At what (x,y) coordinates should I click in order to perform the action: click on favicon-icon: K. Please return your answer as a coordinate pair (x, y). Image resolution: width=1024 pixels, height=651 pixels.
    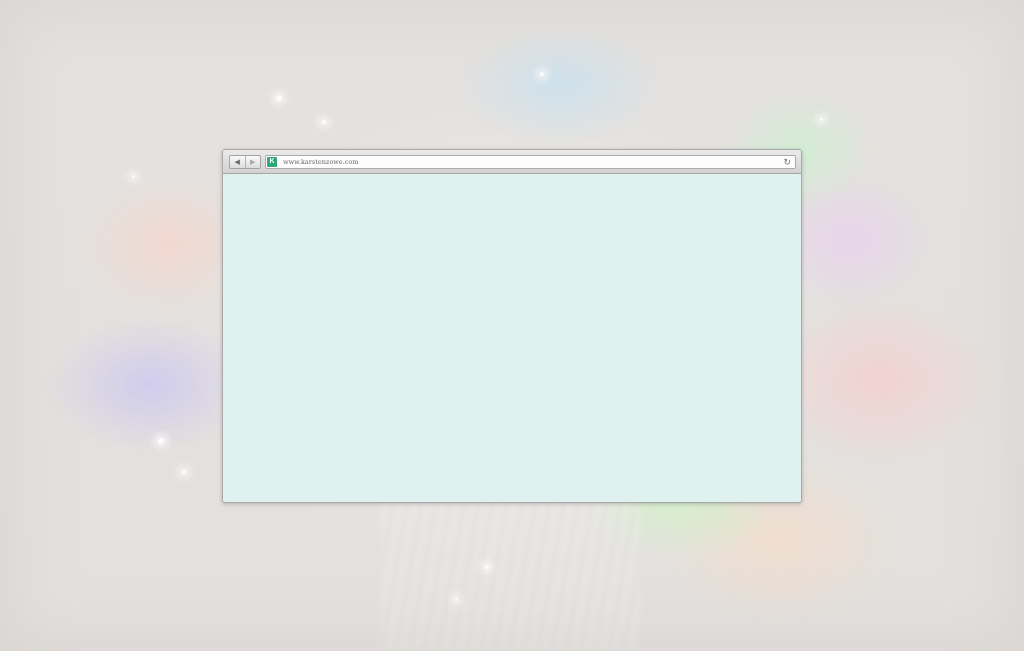
    Looking at the image, I should click on (272, 162).